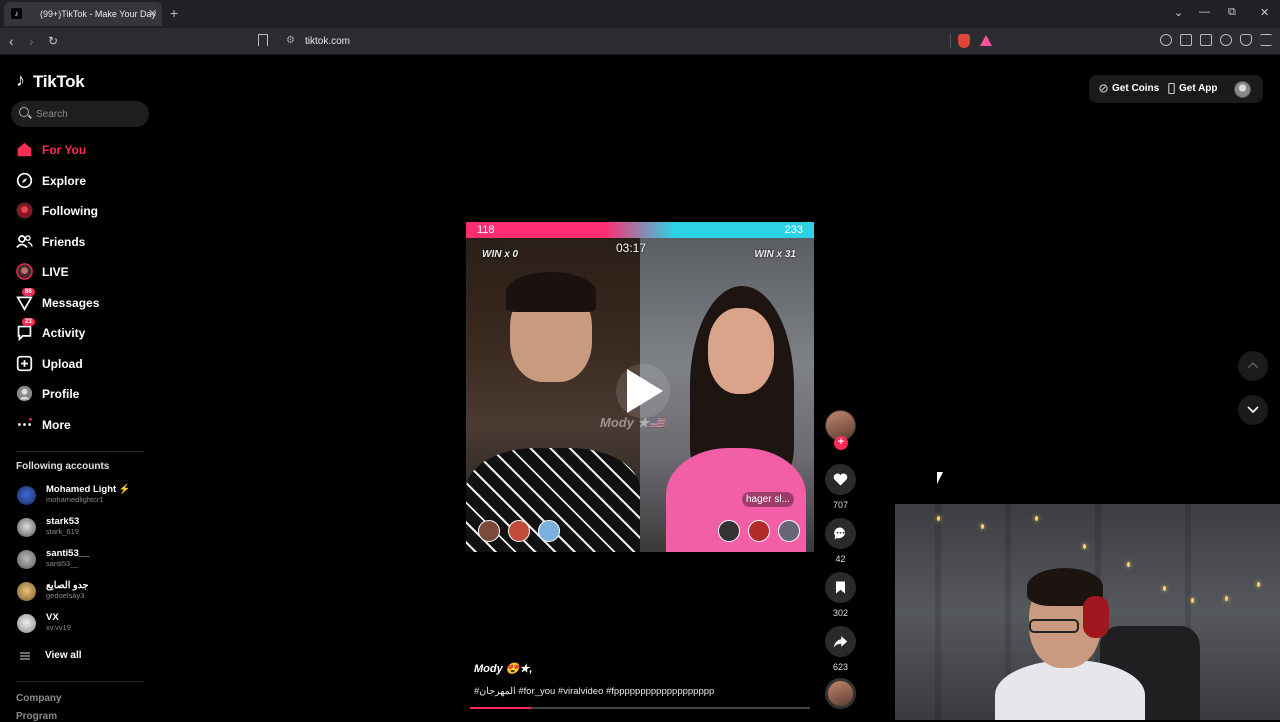 The width and height of the screenshot is (1280, 722). Describe the element at coordinates (63, 466) in the screenshot. I see `following-accounts-title: Following accounts` at that location.